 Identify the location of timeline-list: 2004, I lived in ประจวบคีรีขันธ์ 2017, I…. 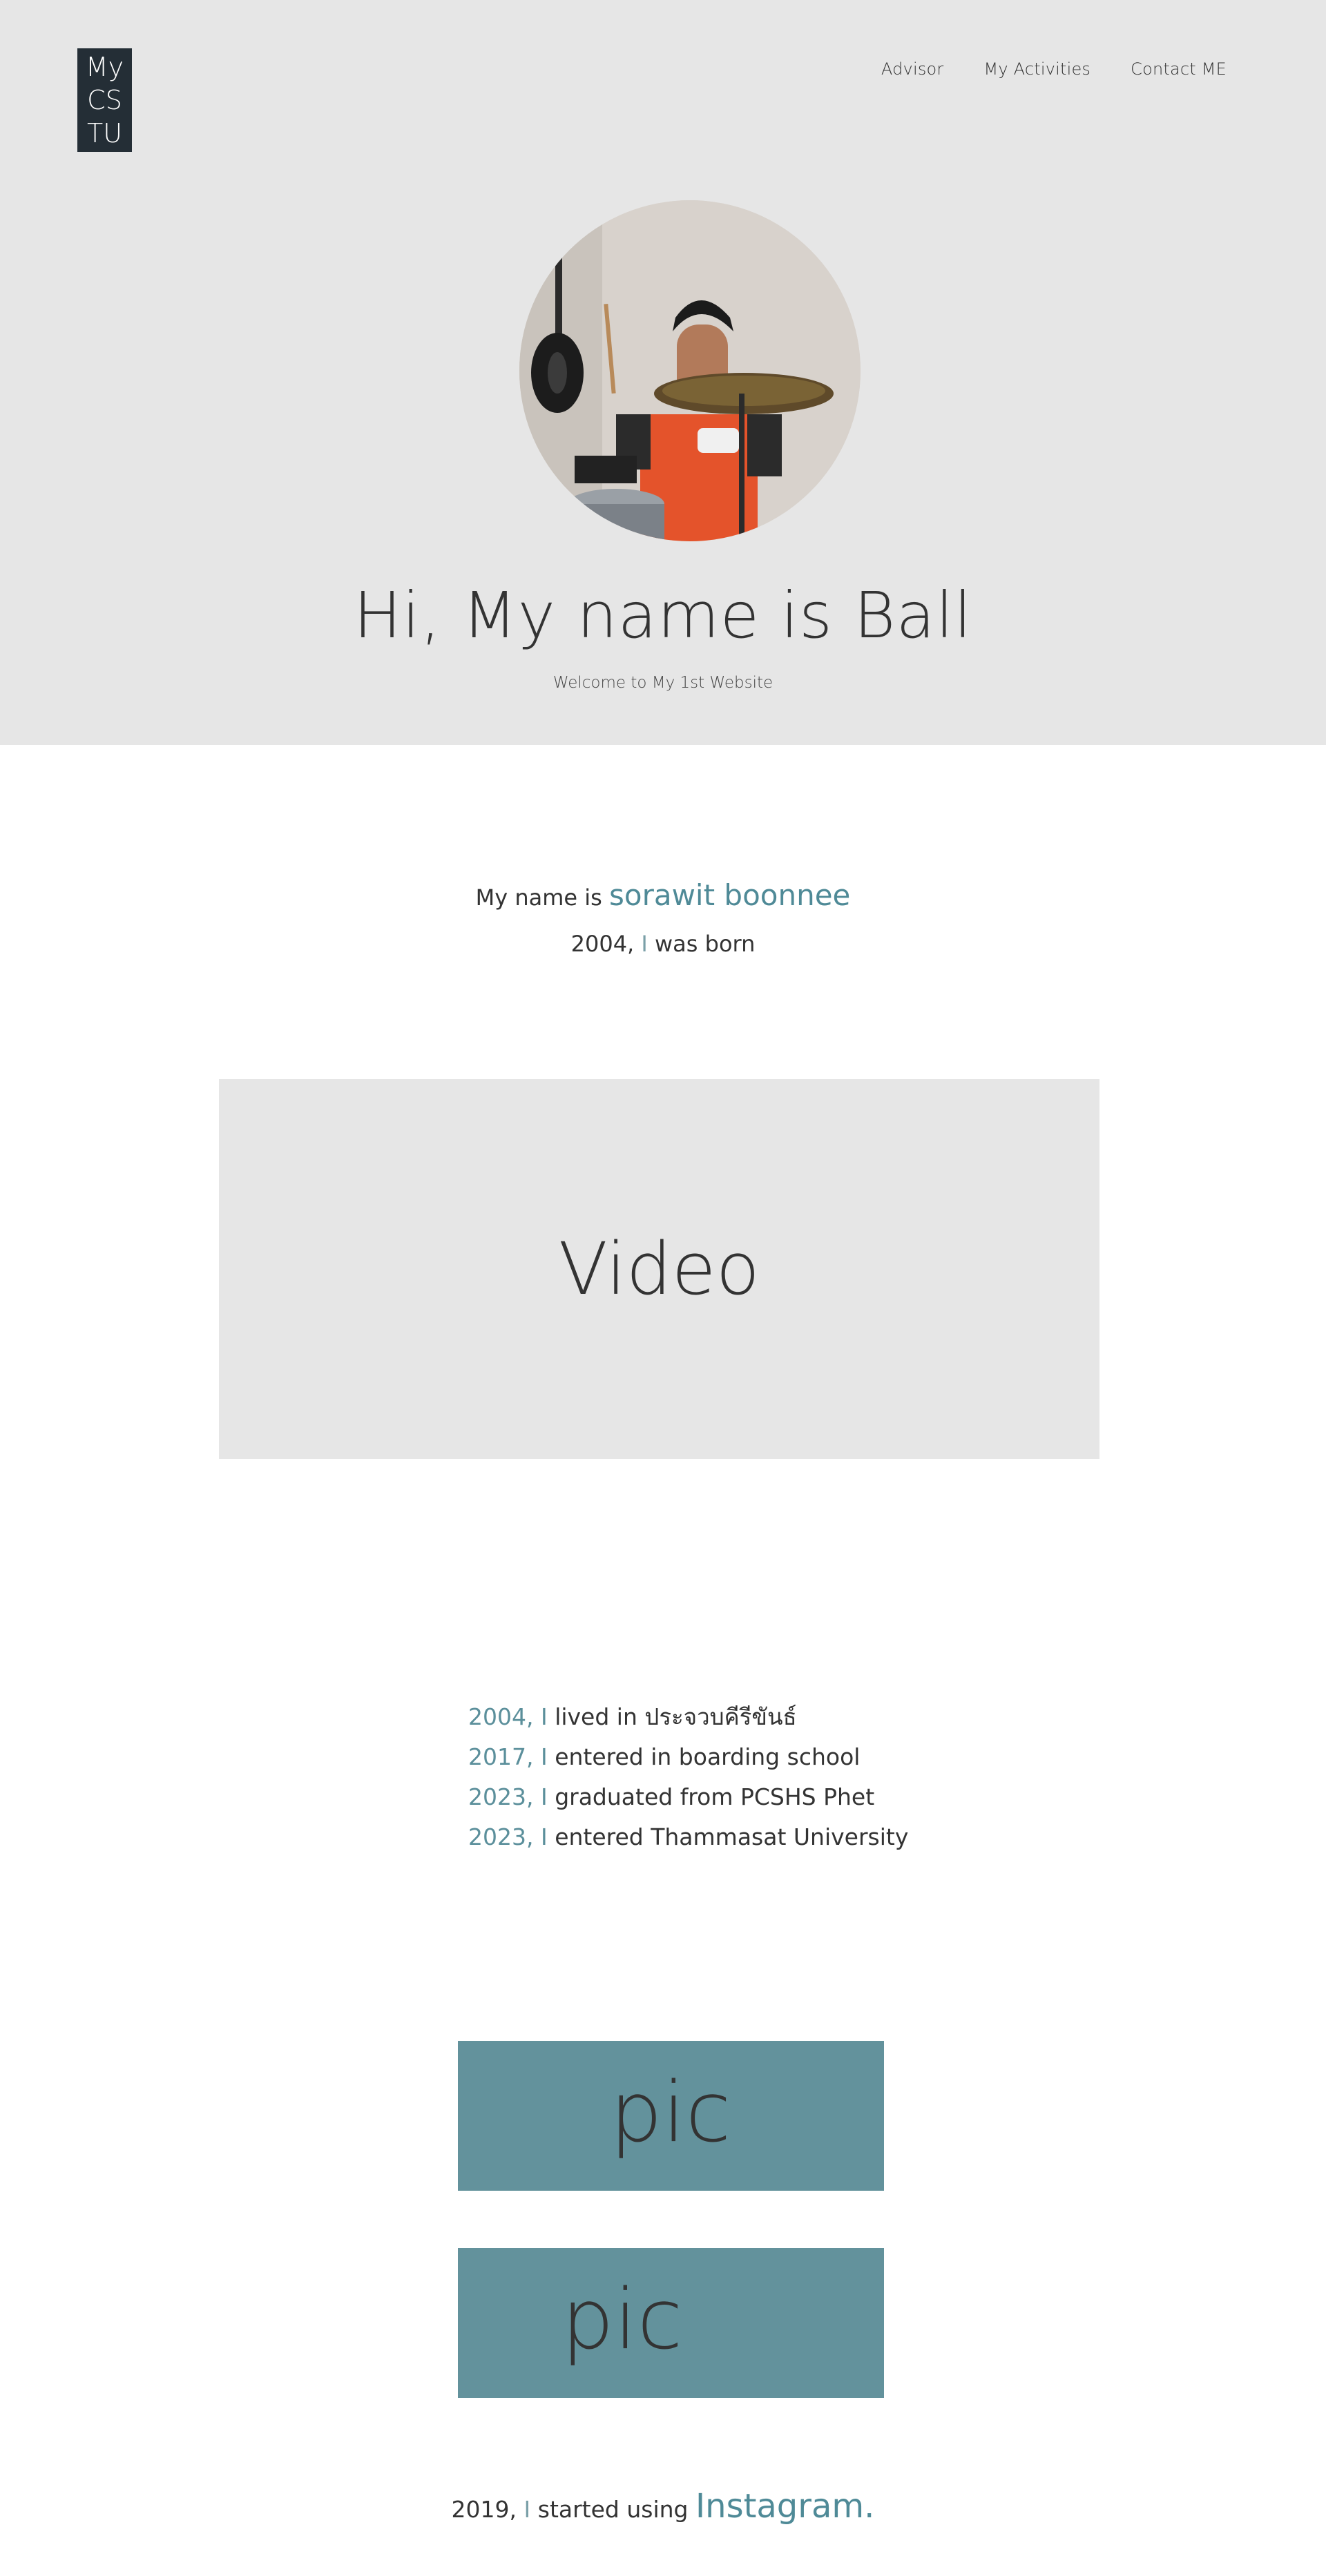
(688, 1777).